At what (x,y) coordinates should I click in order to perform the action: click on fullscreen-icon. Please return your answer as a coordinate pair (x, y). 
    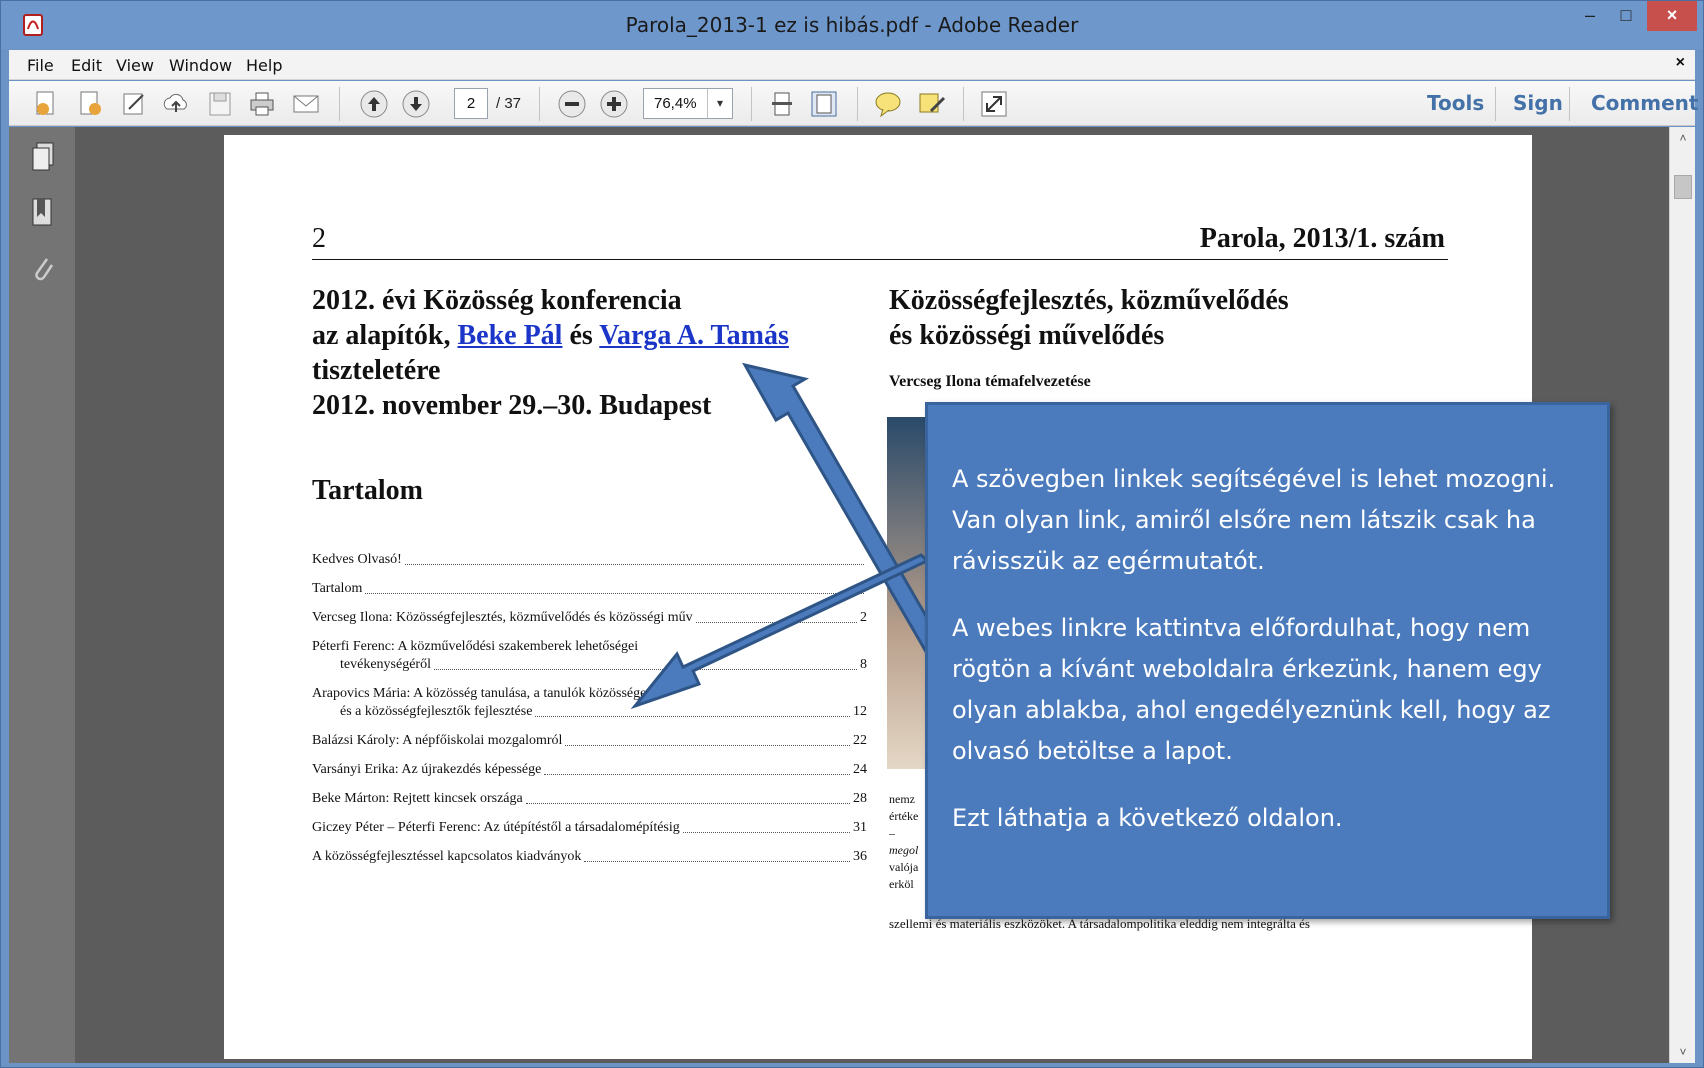
    Looking at the image, I should click on (994, 104).